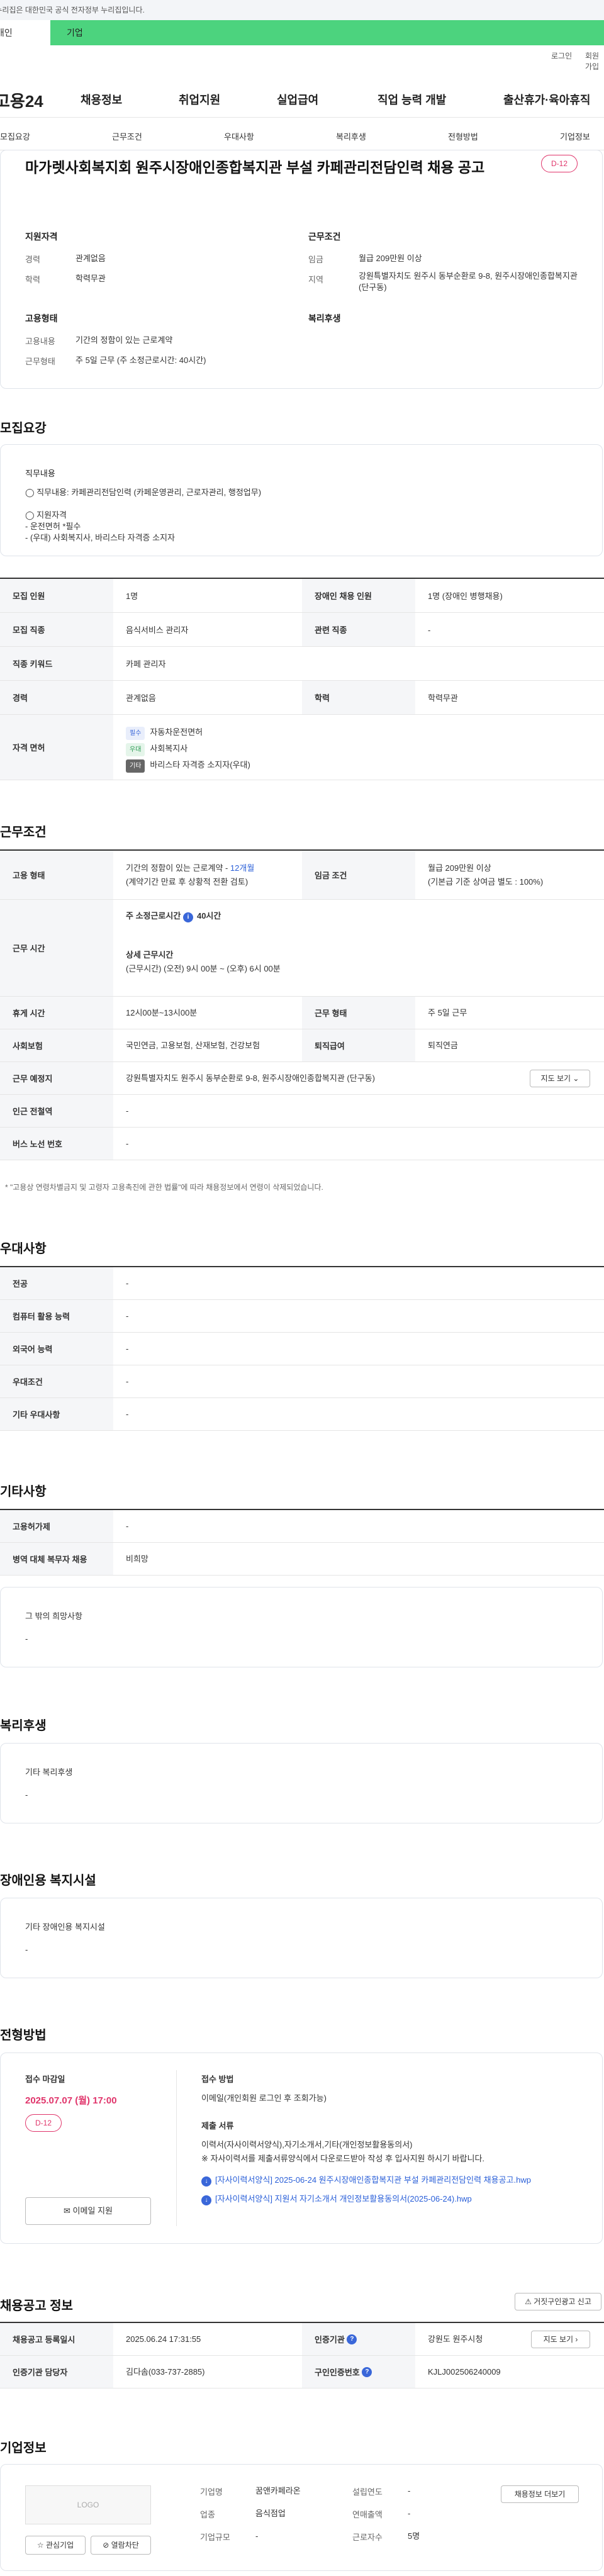 The width and height of the screenshot is (604, 2576). What do you see at coordinates (207, 2514) in the screenshot?
I see `company-field-key: 업종` at bounding box center [207, 2514].